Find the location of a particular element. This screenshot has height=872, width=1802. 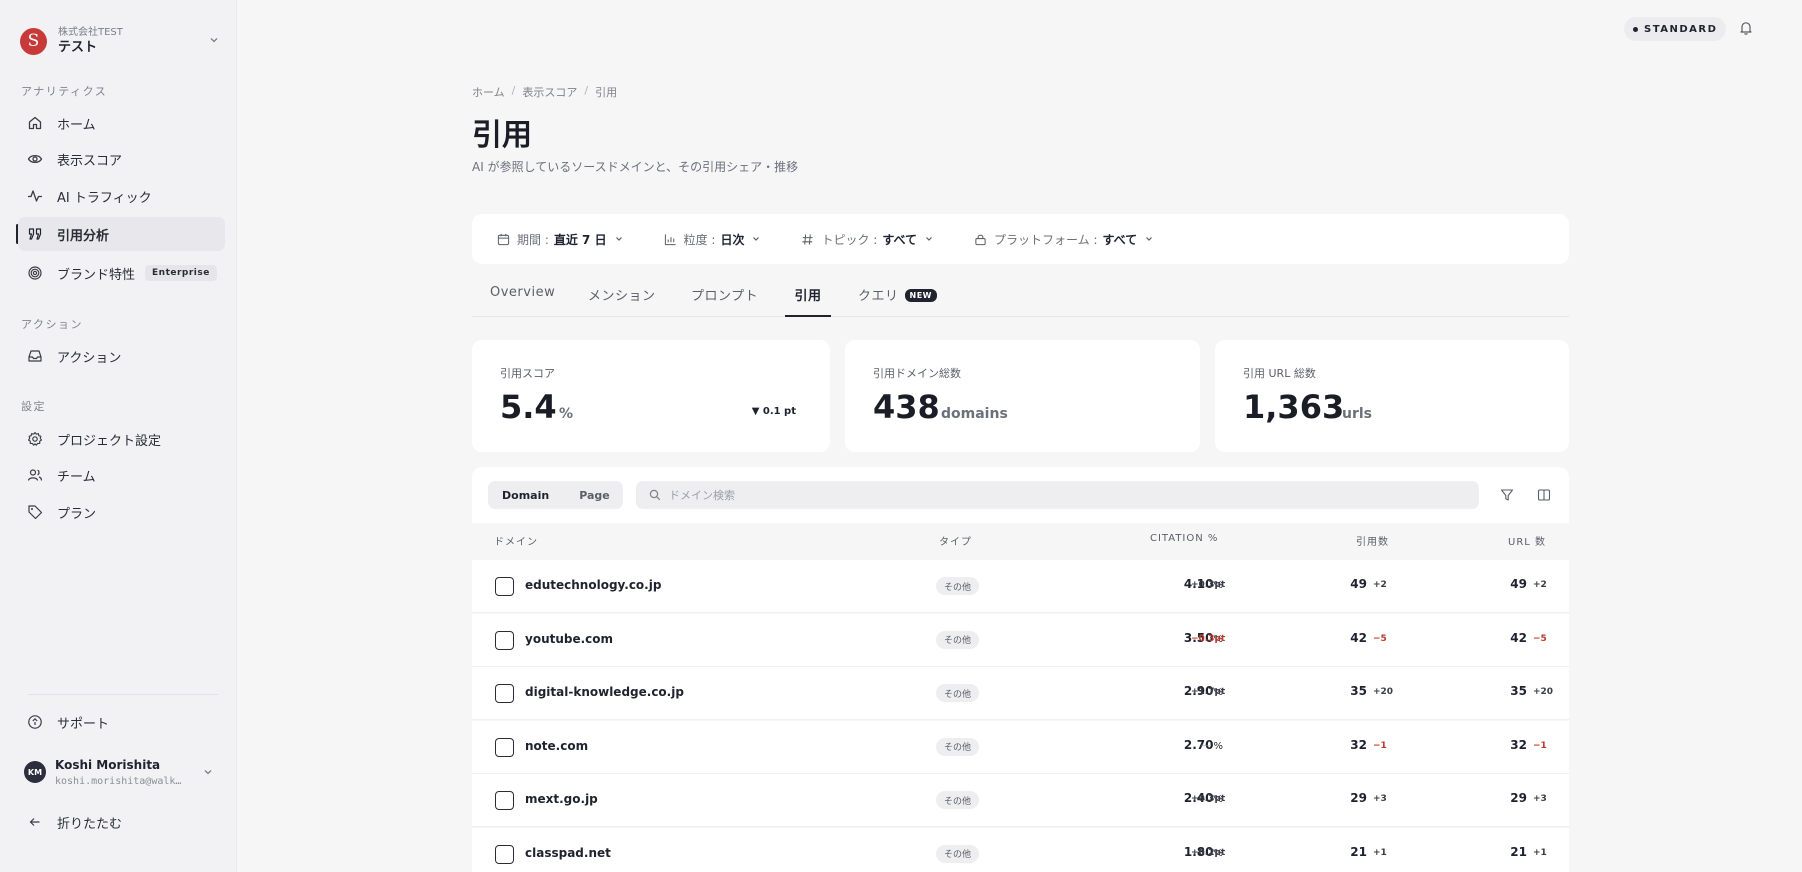

filter-value: 直近 7 日 is located at coordinates (580, 239).